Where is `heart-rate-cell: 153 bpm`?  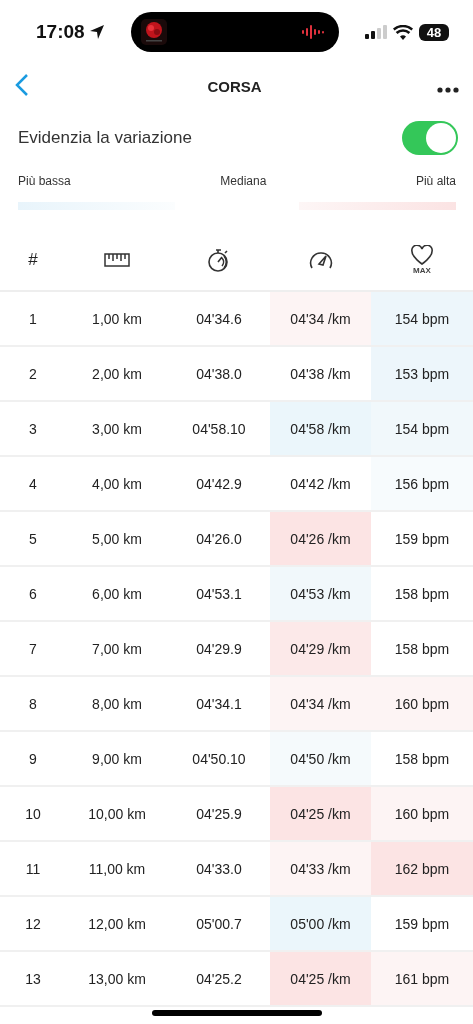
heart-rate-cell: 153 bpm is located at coordinates (422, 373).